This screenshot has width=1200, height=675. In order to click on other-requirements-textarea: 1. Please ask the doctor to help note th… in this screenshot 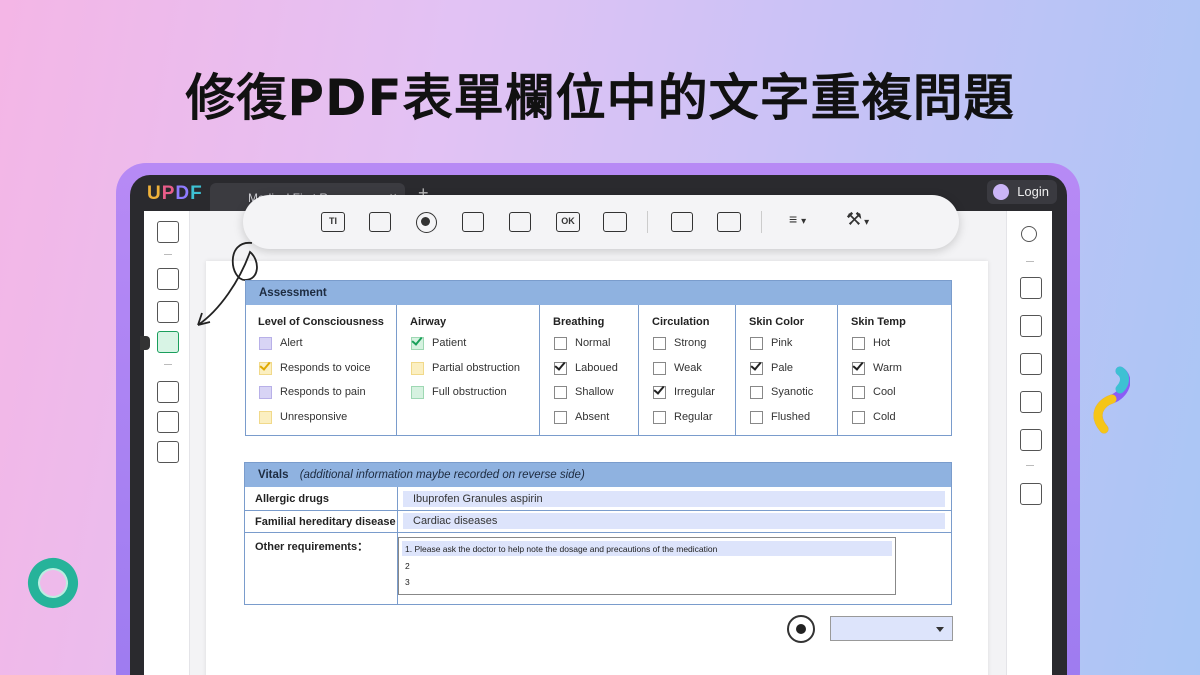, I will do `click(647, 566)`.